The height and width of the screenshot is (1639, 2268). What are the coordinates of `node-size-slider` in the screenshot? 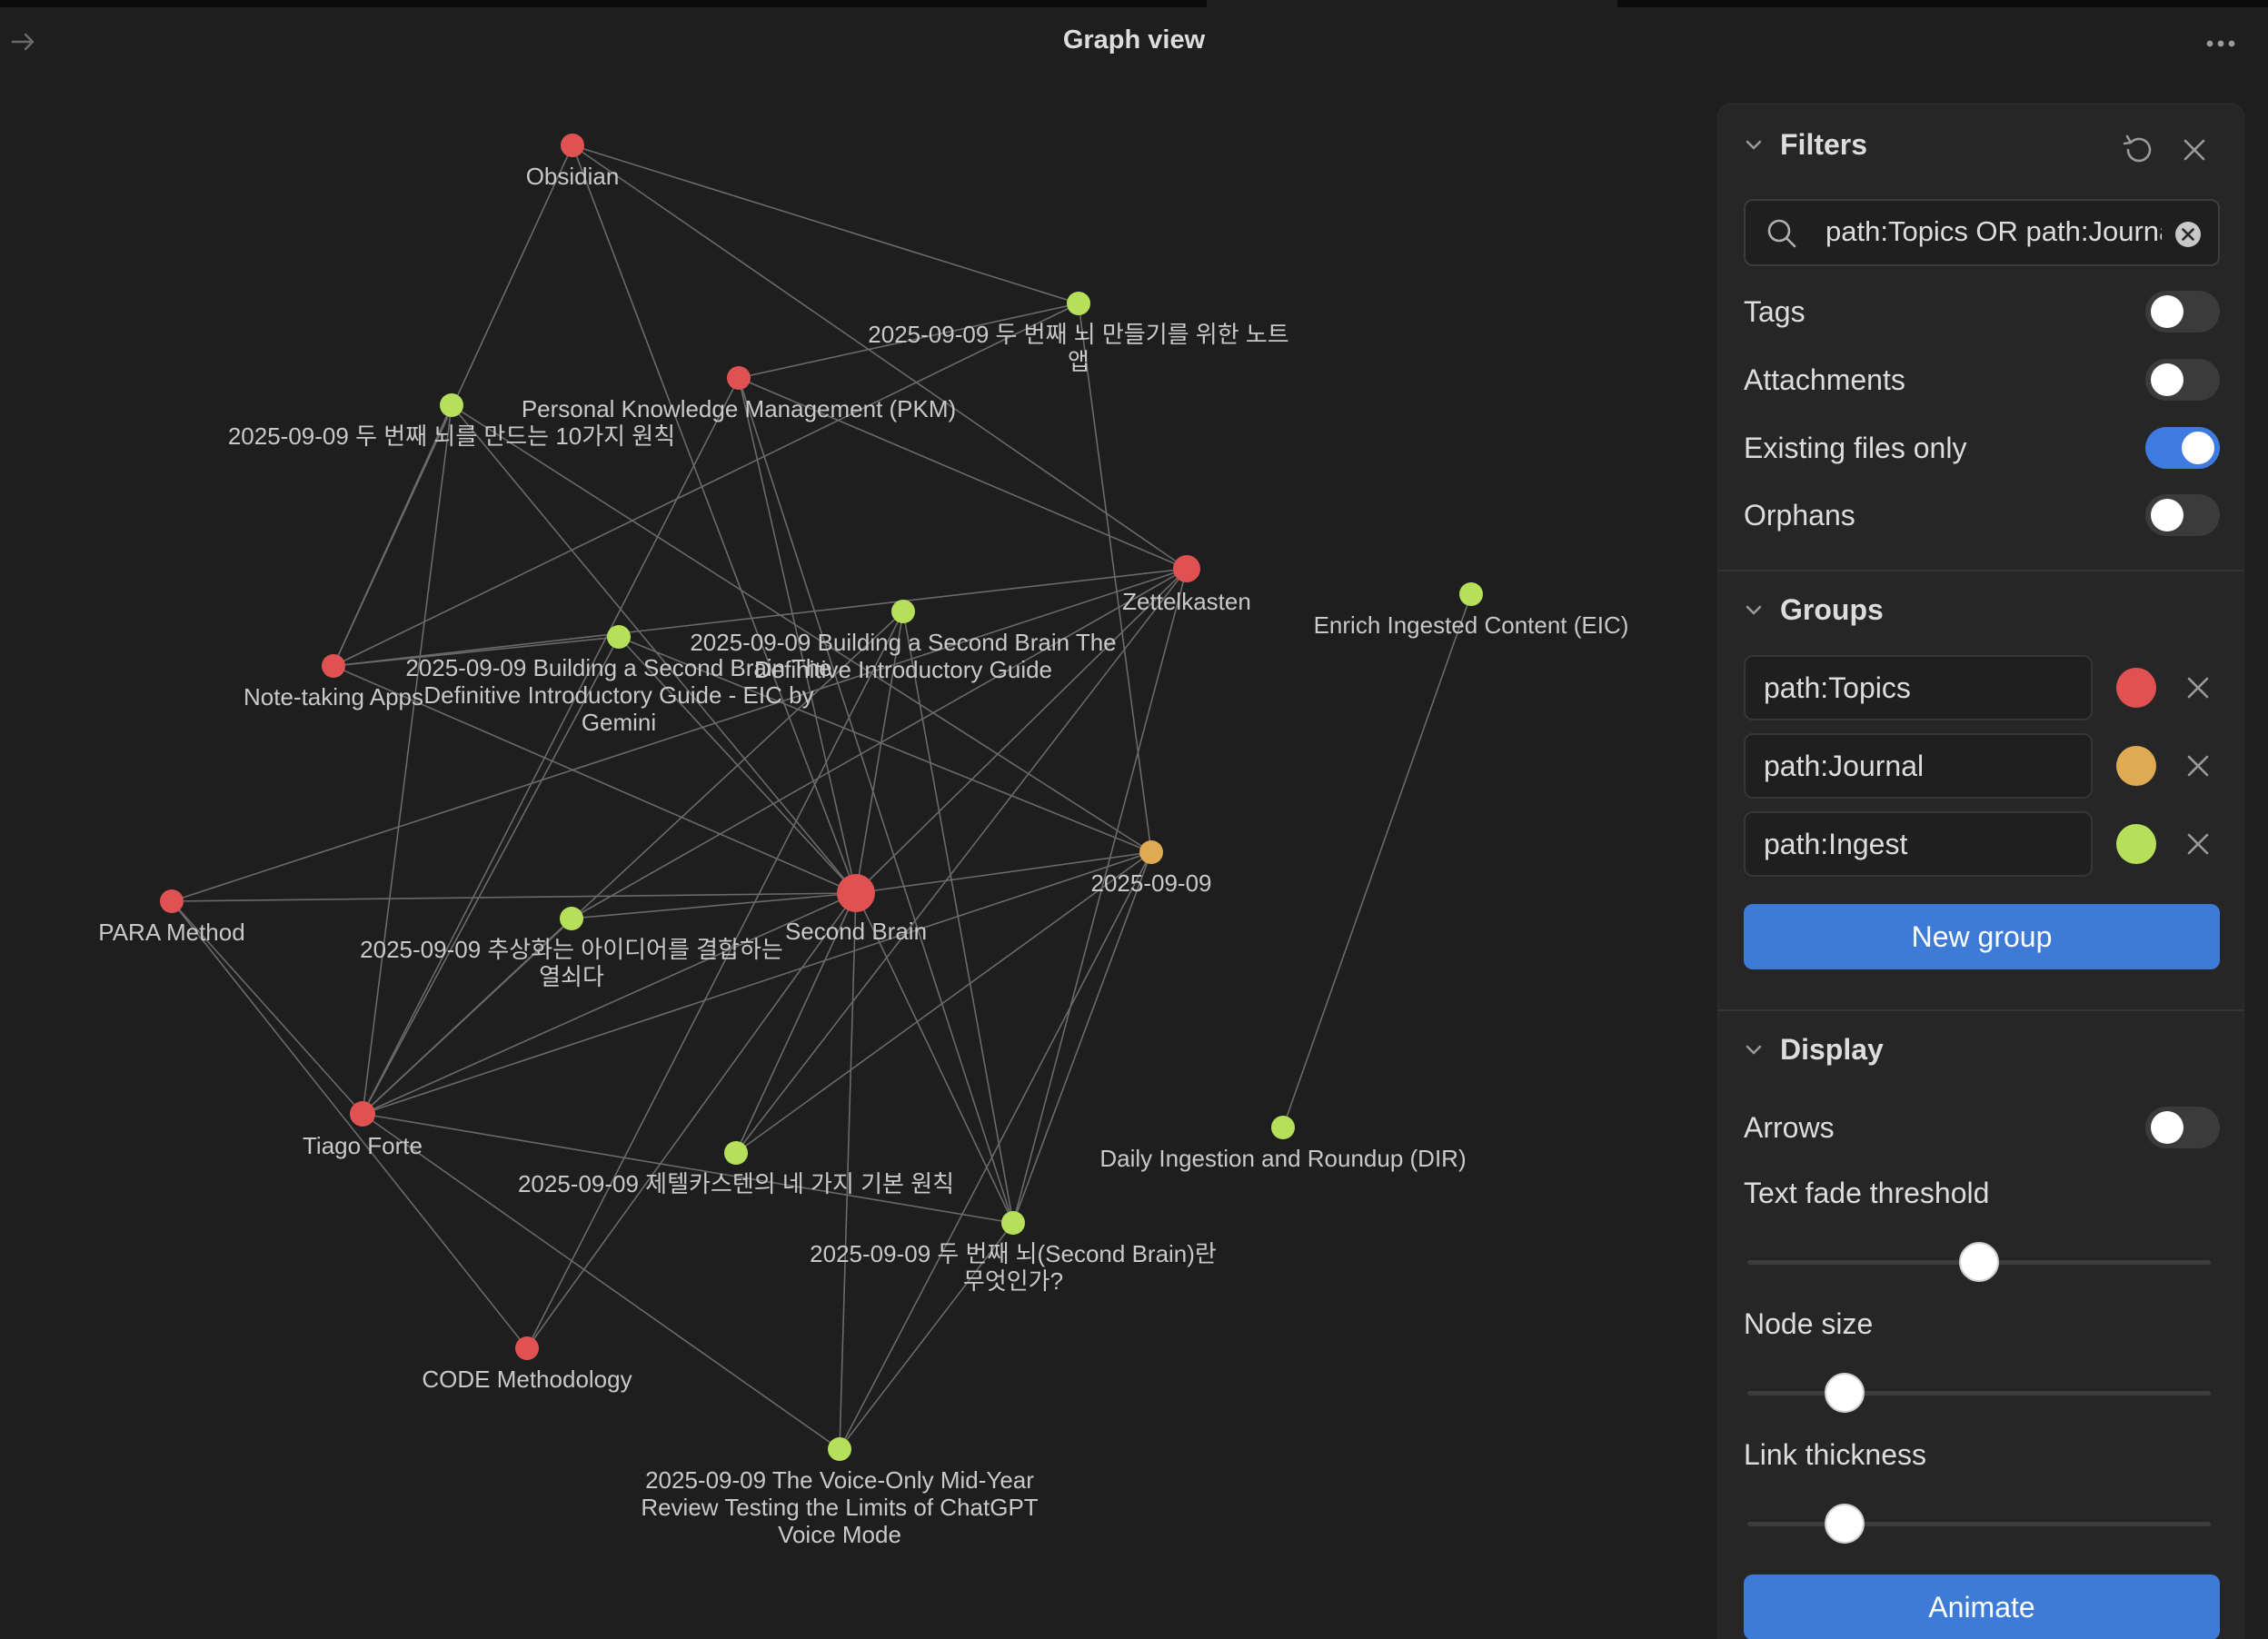 It's located at (1979, 1393).